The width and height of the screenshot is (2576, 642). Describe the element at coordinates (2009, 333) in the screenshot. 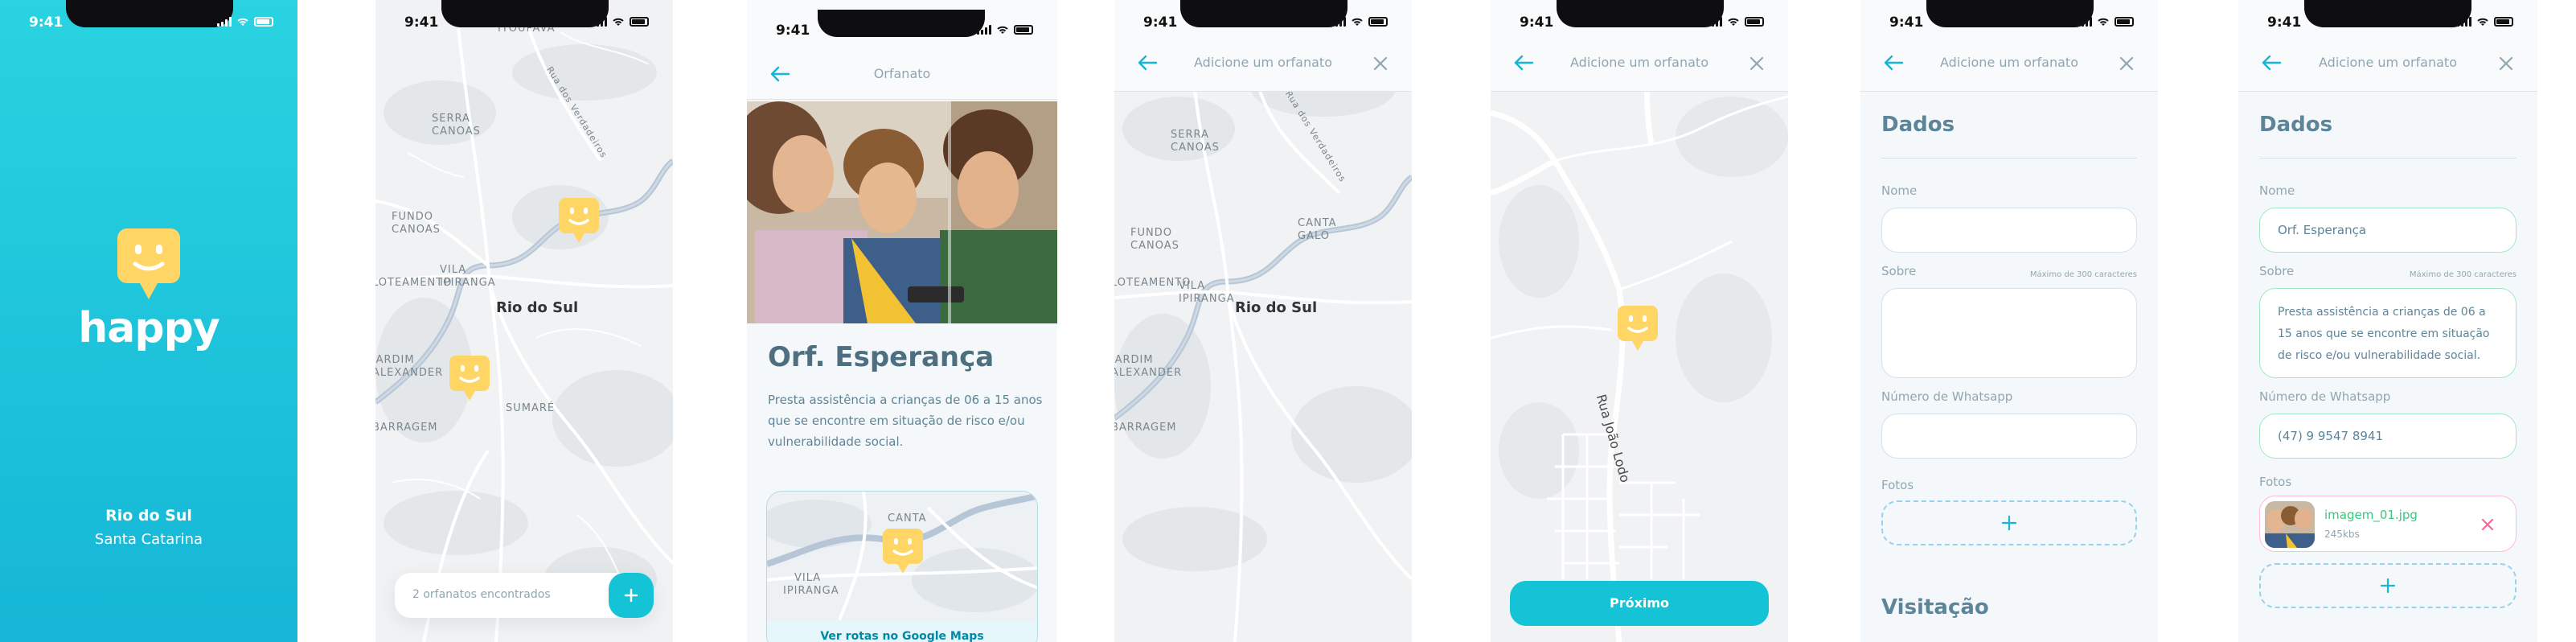

I see `about-field` at that location.